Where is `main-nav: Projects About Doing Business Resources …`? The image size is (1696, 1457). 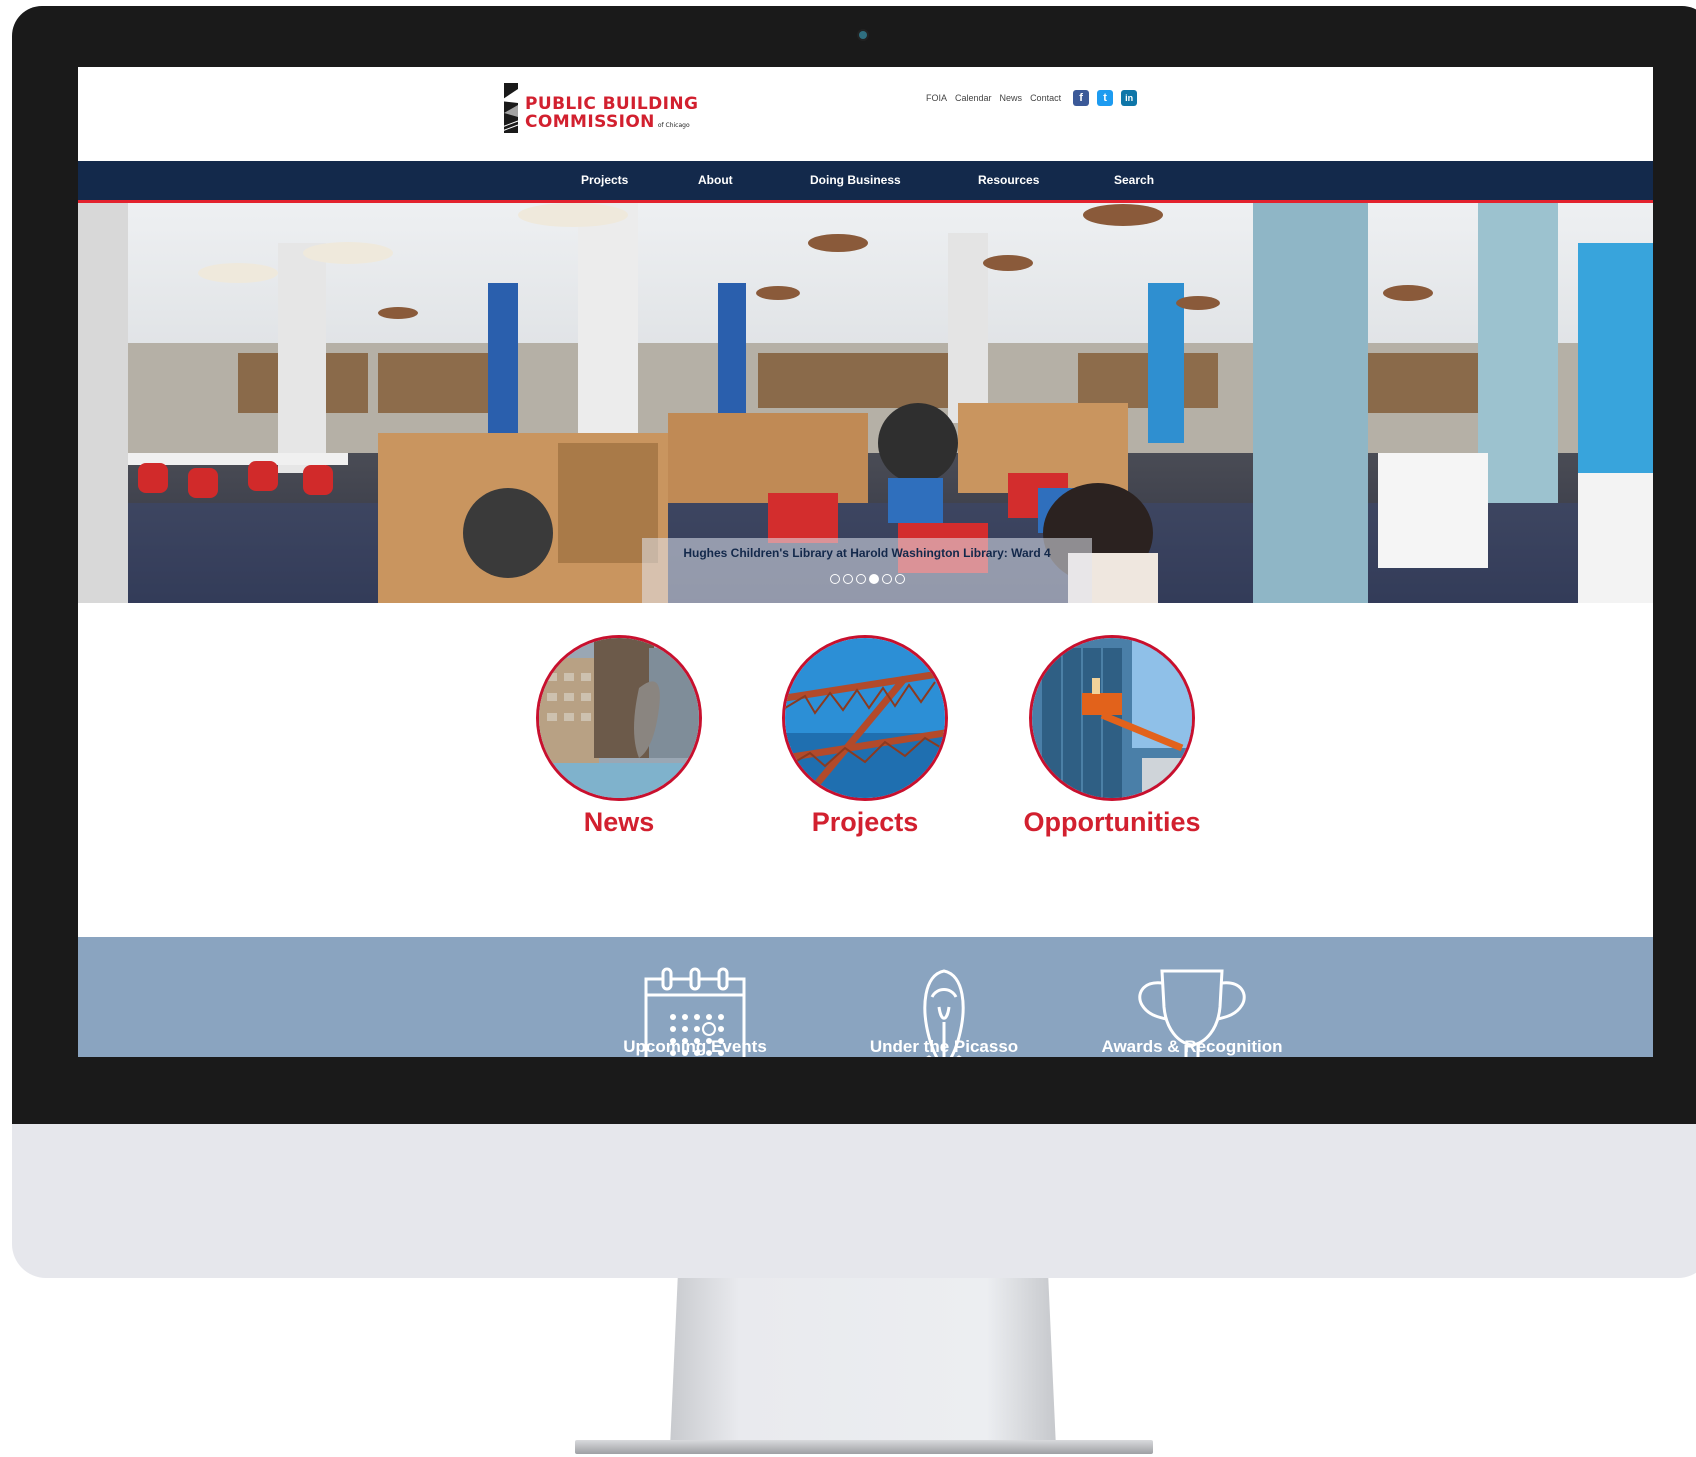 main-nav: Projects About Doing Business Resources … is located at coordinates (865, 182).